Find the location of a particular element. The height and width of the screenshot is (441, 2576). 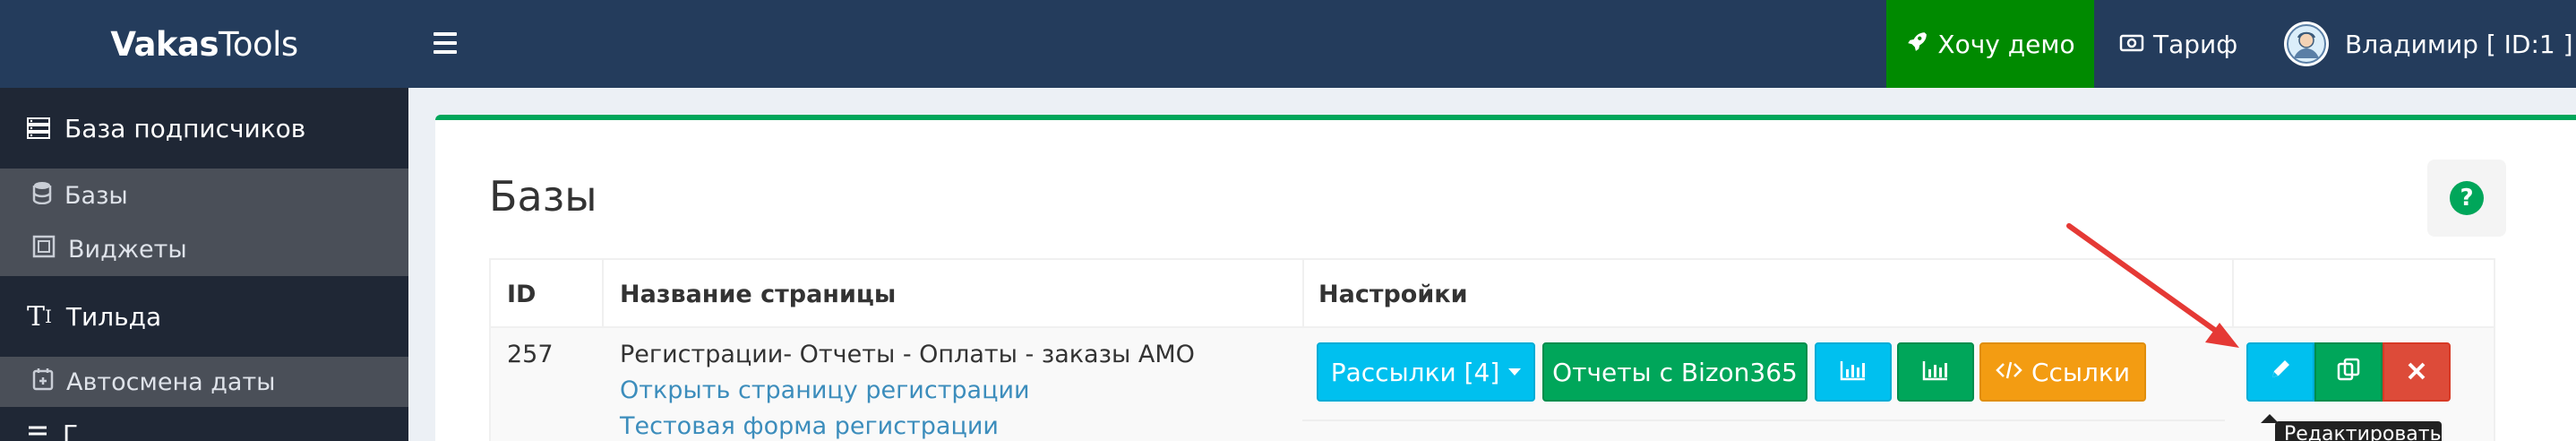

sidebar-item-widgets: Виджеты is located at coordinates (204, 249).